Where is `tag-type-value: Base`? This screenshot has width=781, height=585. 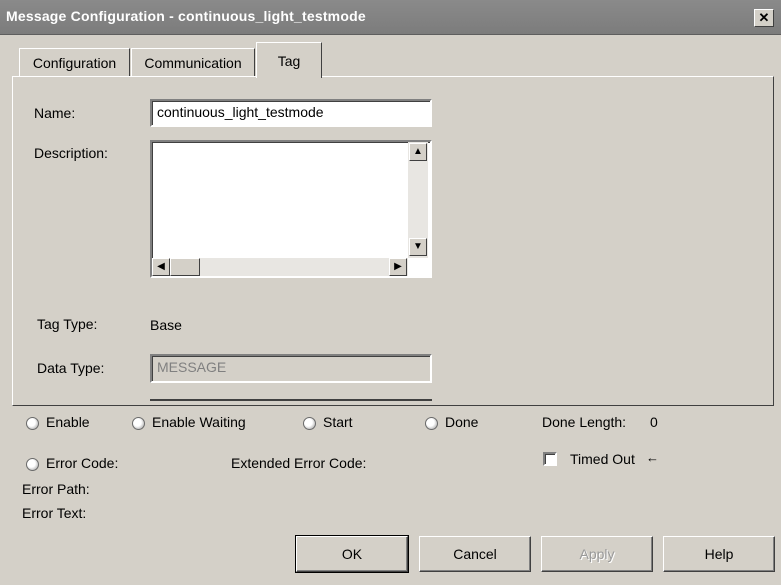 tag-type-value: Base is located at coordinates (166, 325).